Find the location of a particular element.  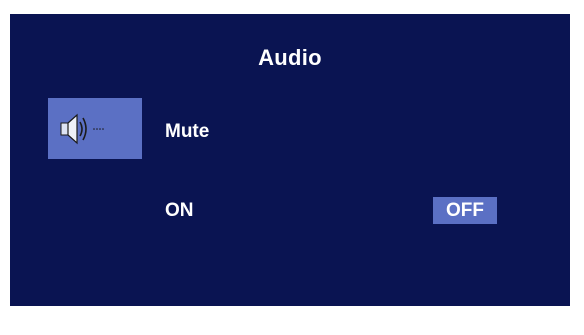

off-option: OFF is located at coordinates (465, 210).